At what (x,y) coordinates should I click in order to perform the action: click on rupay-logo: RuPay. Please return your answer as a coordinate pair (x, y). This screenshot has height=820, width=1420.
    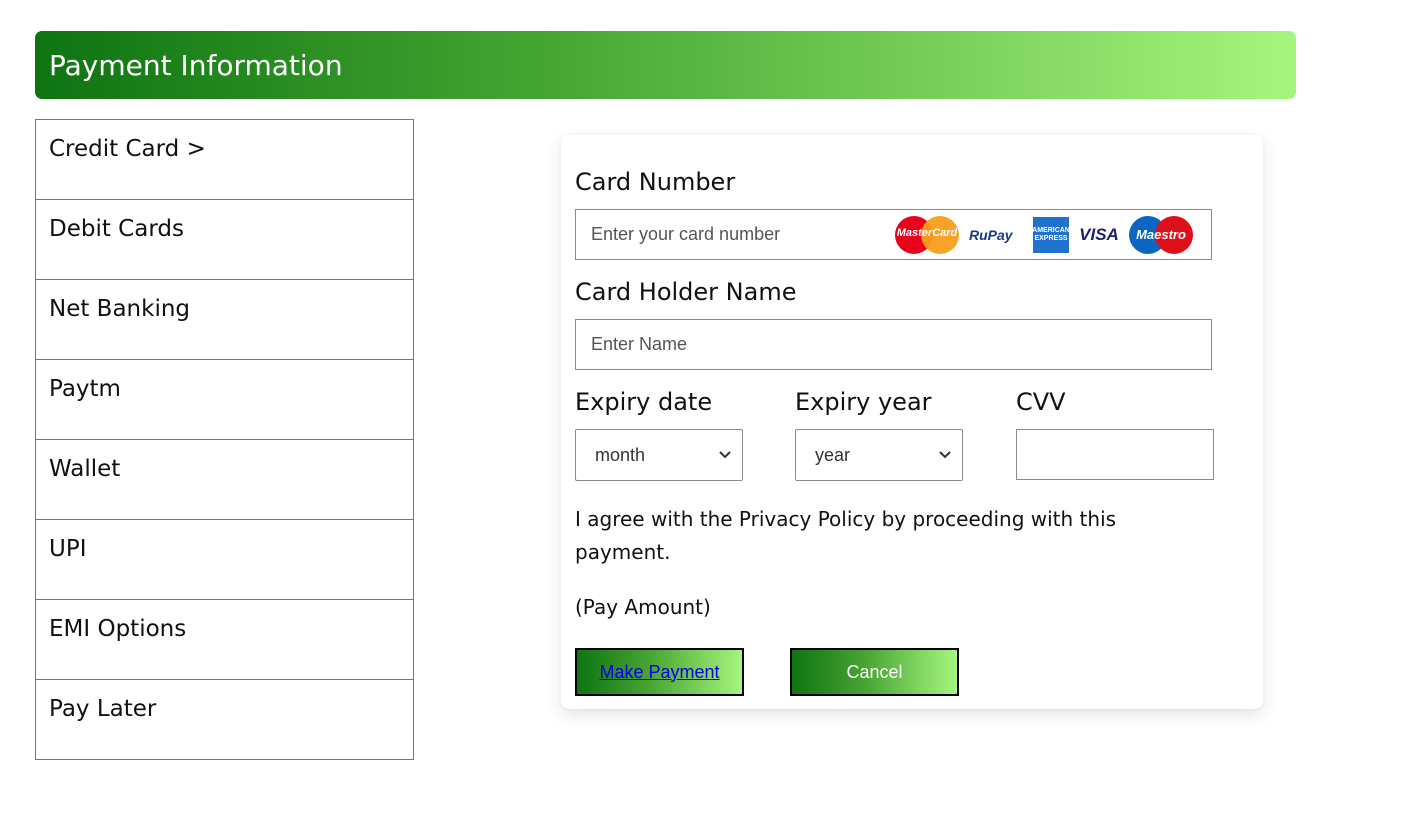
    Looking at the image, I should click on (991, 235).